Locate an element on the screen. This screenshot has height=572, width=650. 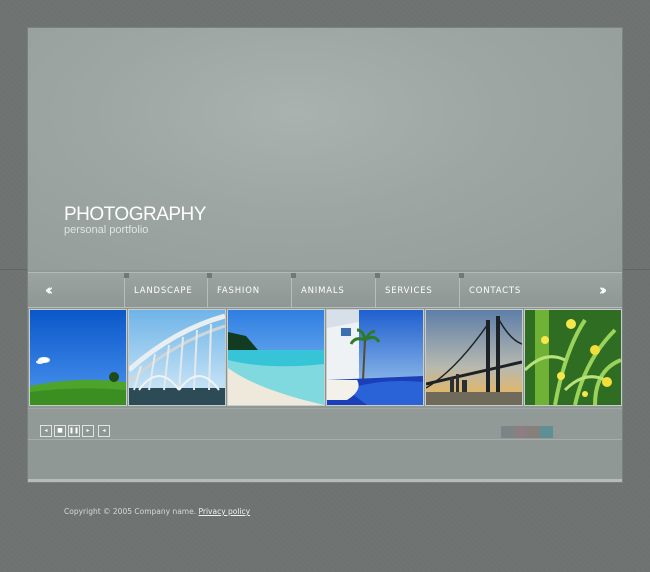
nav-item-label: ANIMALS is located at coordinates (323, 291).